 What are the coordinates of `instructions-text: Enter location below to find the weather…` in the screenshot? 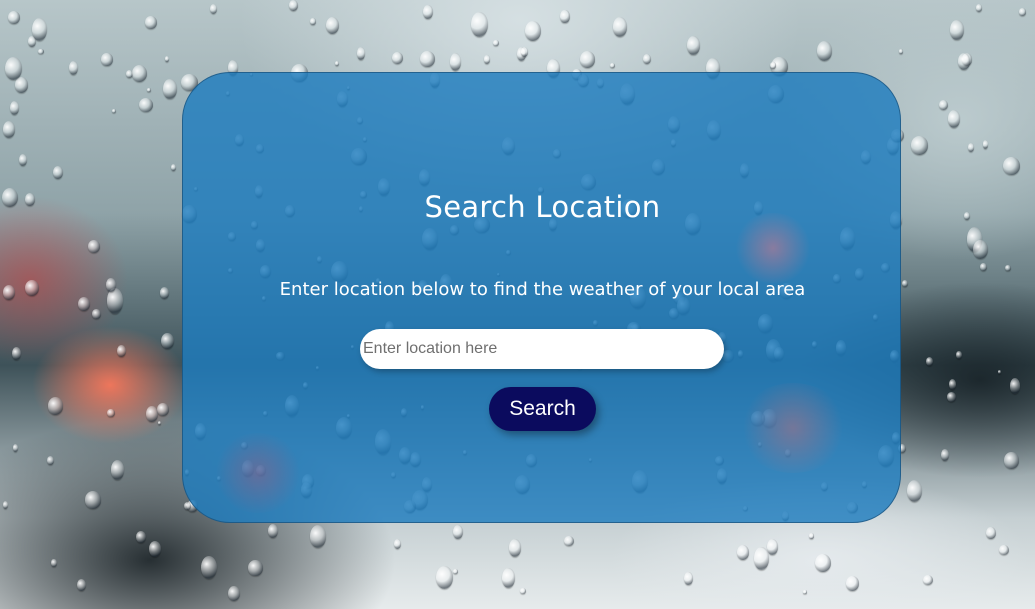 It's located at (542, 289).